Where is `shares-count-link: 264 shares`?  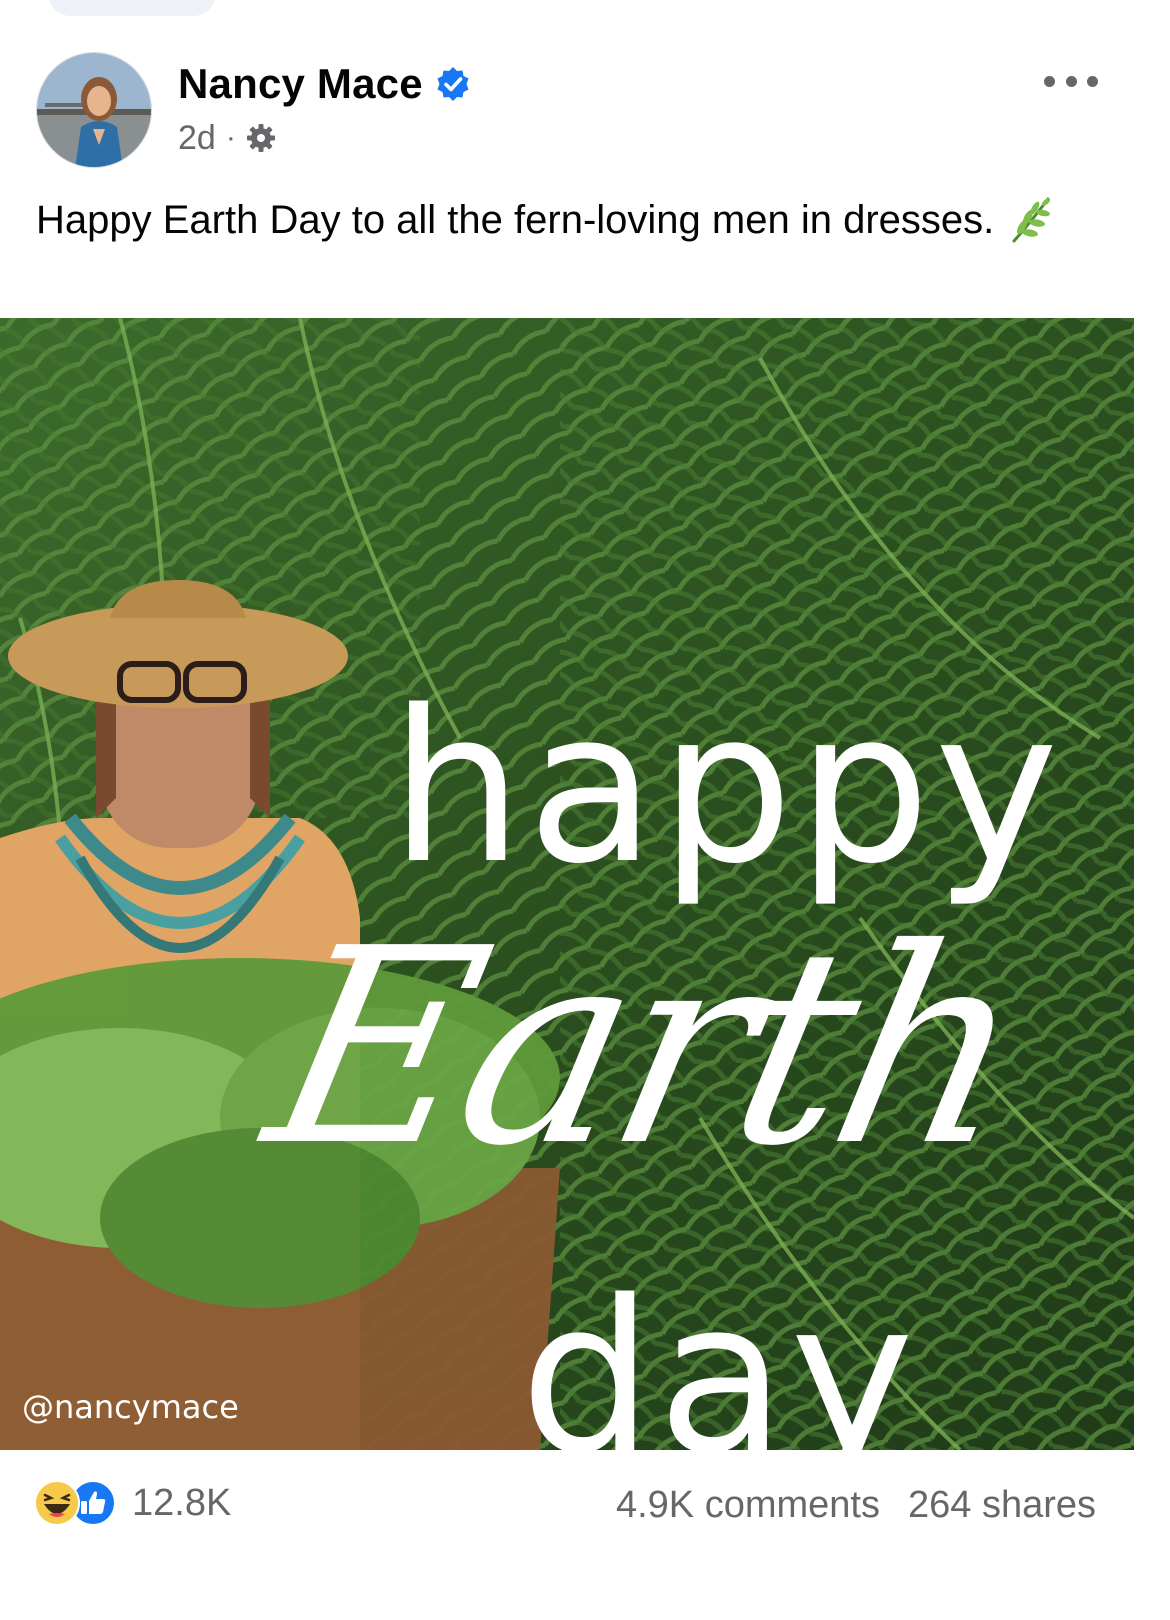 shares-count-link: 264 shares is located at coordinates (1002, 1505).